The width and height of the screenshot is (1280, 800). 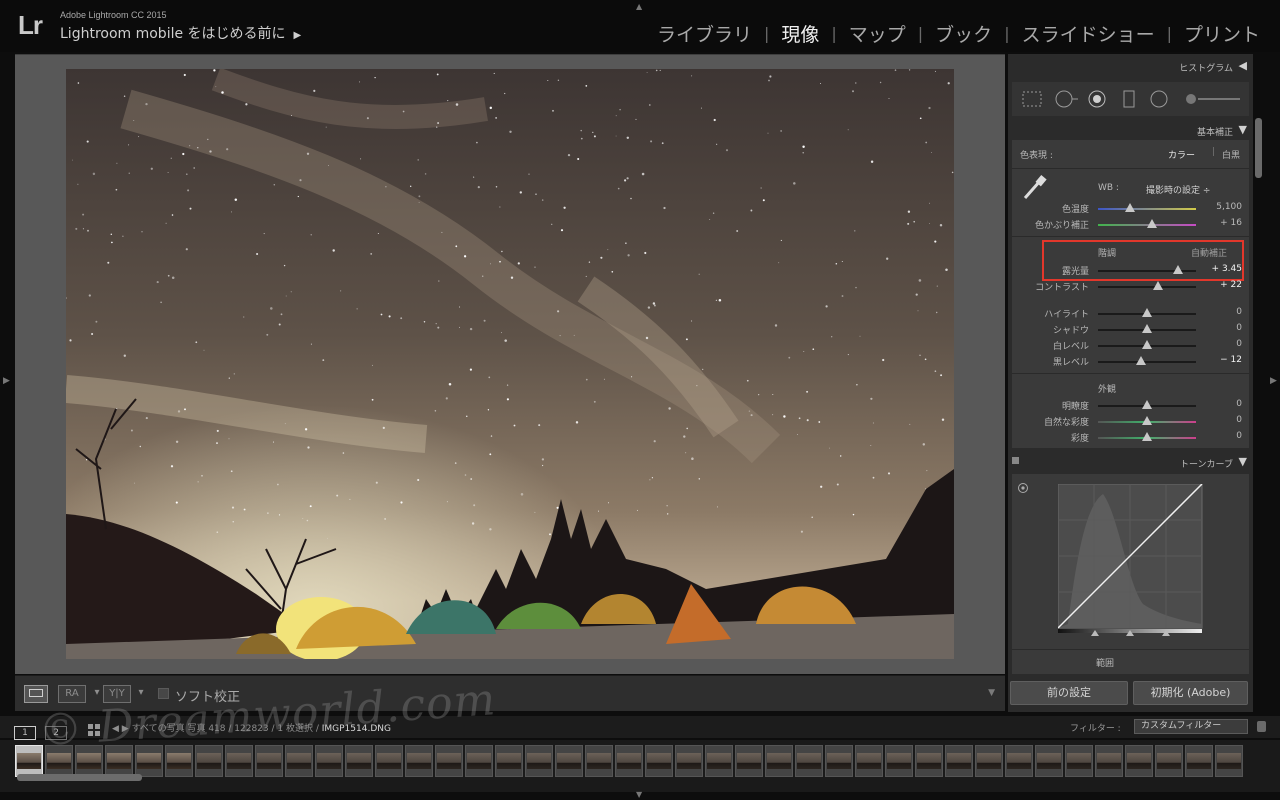 What do you see at coordinates (800, 33) in the screenshot?
I see `module-develop: 現像` at bounding box center [800, 33].